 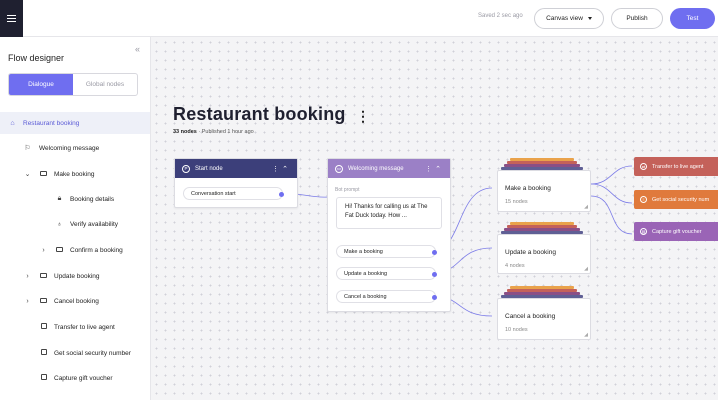 I want to click on save-status: Saved 2 sec ago, so click(x=500, y=16).